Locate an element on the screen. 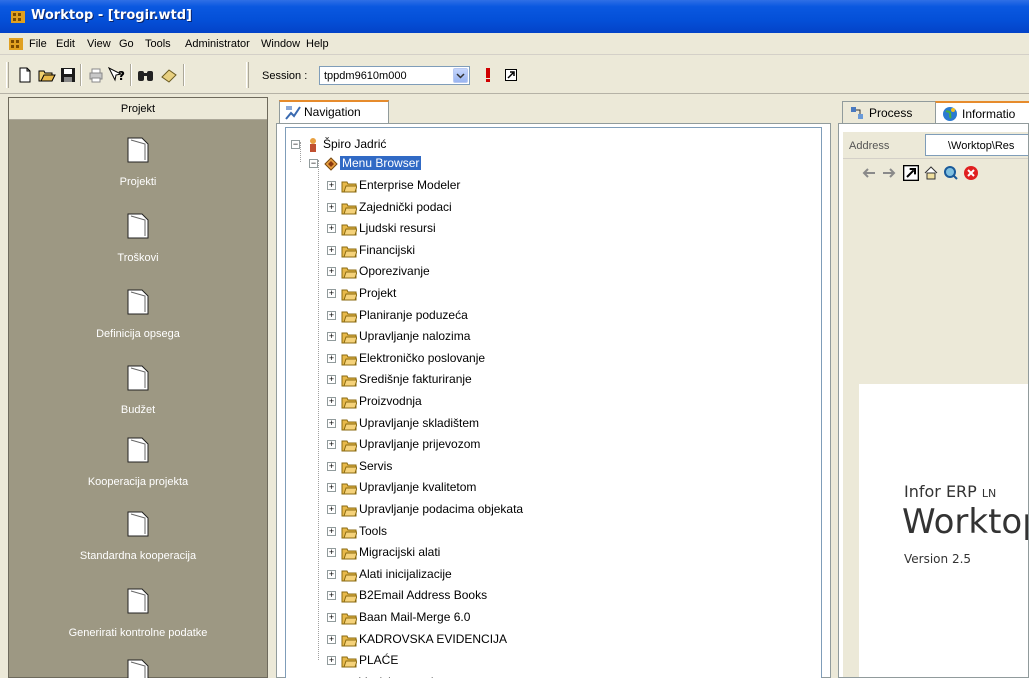  tree-module-item: + Upravljanje prijevozom is located at coordinates (477, 445).